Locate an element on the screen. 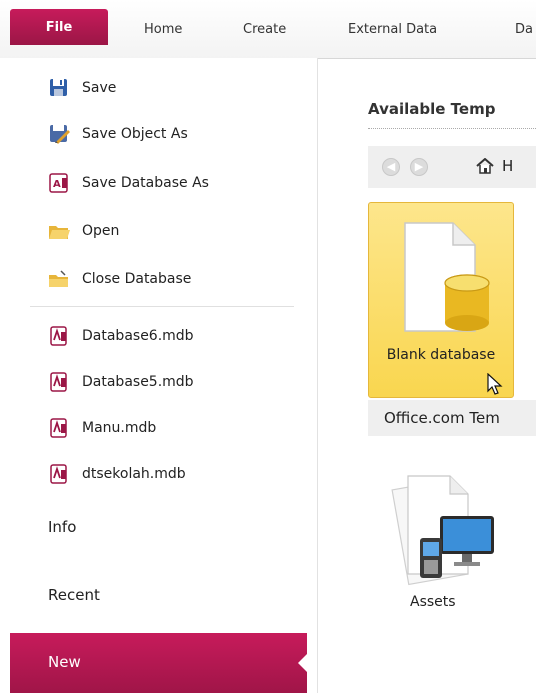 Image resolution: width=536 pixels, height=693 pixels. save-label: Save is located at coordinates (99, 88).